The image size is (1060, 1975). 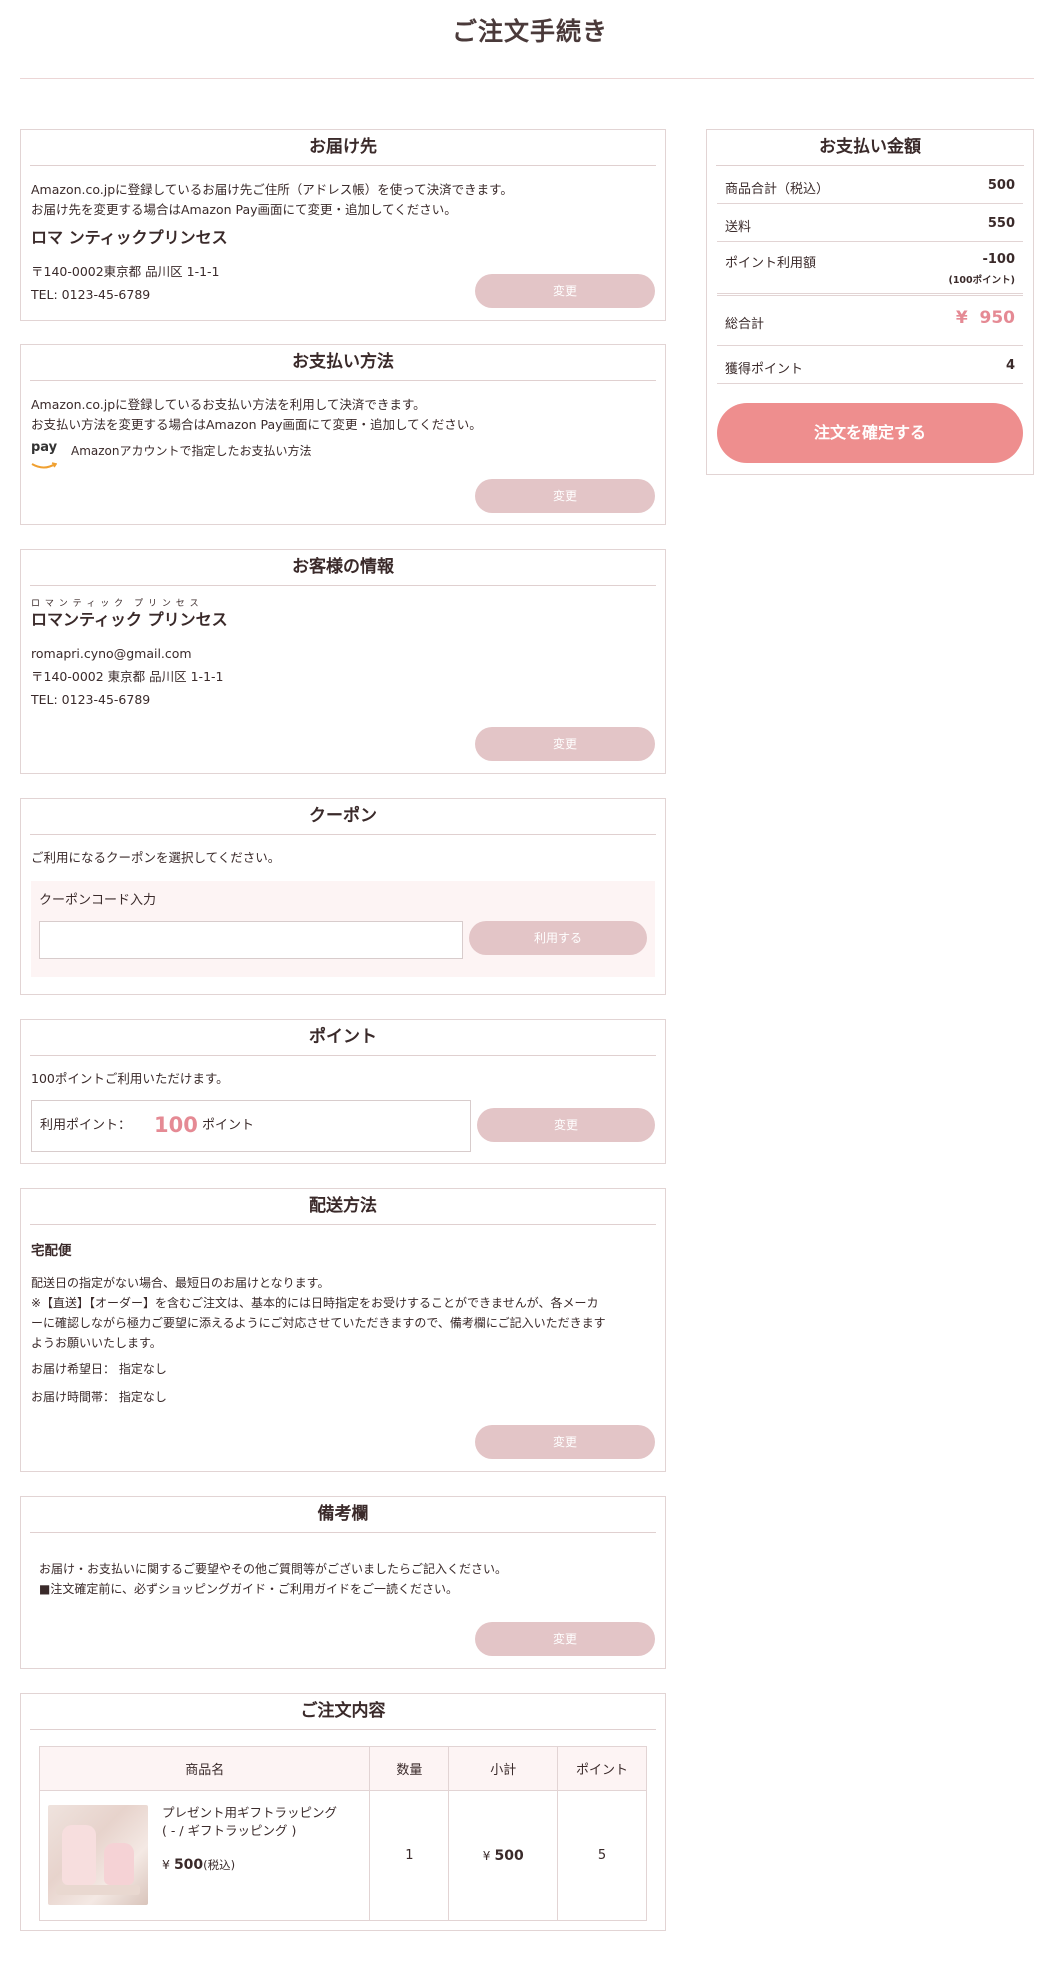 What do you see at coordinates (188, 1865) in the screenshot?
I see `product-price-value: 500` at bounding box center [188, 1865].